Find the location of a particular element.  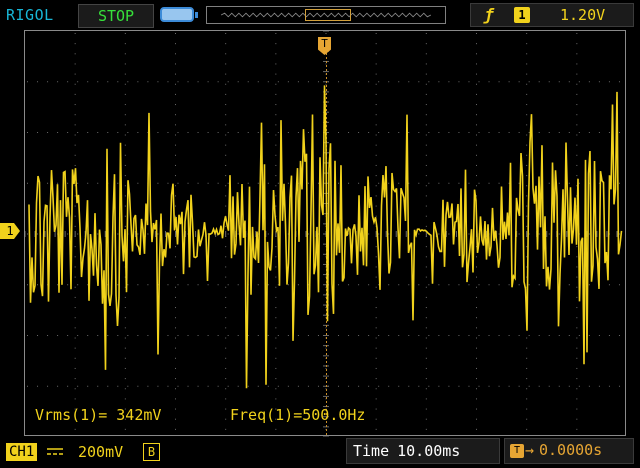

timebase-box: Time 10.00ms is located at coordinates (423, 451).